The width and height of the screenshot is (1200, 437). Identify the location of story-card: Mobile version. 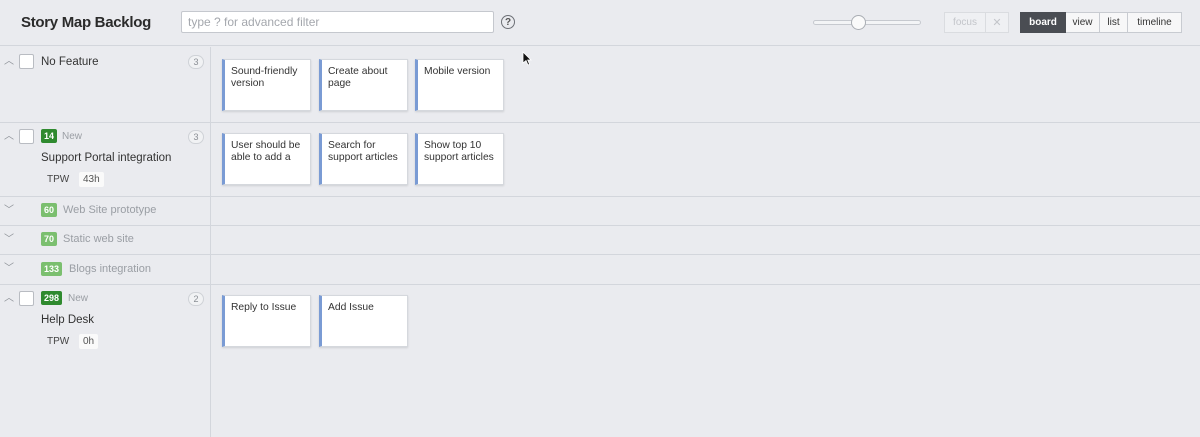
(459, 85).